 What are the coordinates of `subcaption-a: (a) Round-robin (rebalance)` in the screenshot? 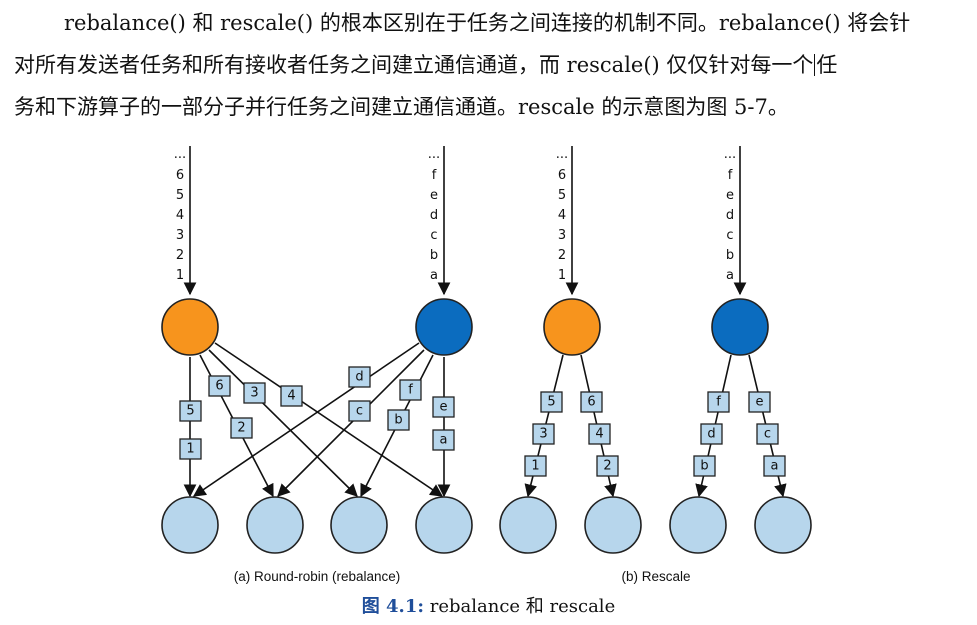 It's located at (317, 576).